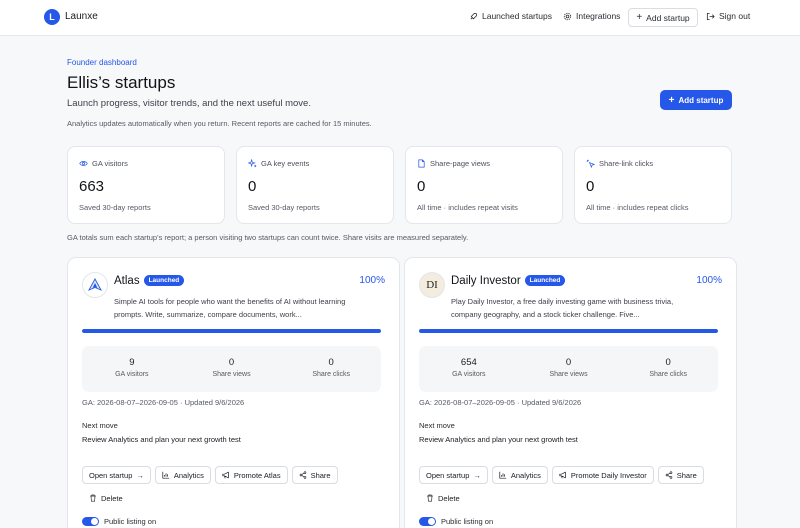  What do you see at coordinates (602, 475) in the screenshot?
I see `promote-button: Promote Daily Investor` at bounding box center [602, 475].